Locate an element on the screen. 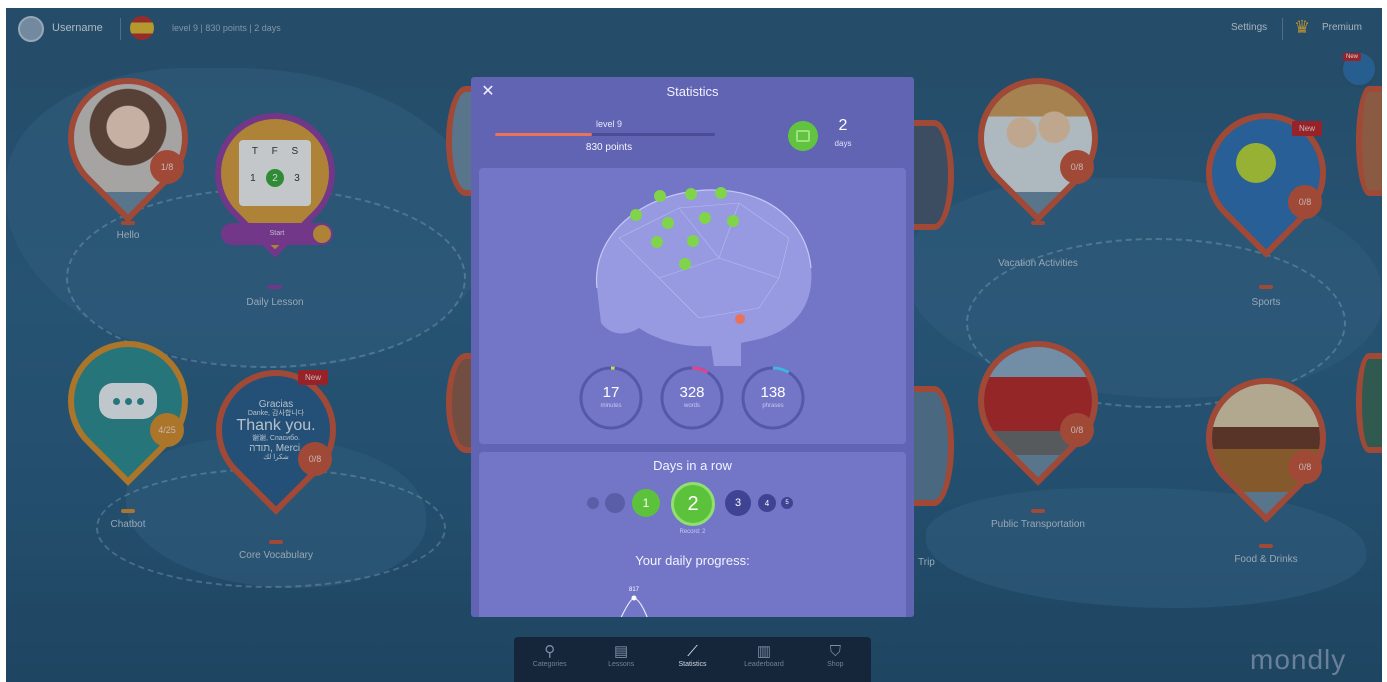 The height and width of the screenshot is (682, 1387). lesson-pin-food-drinks: 0/8 Food & Drinks is located at coordinates (1266, 459).